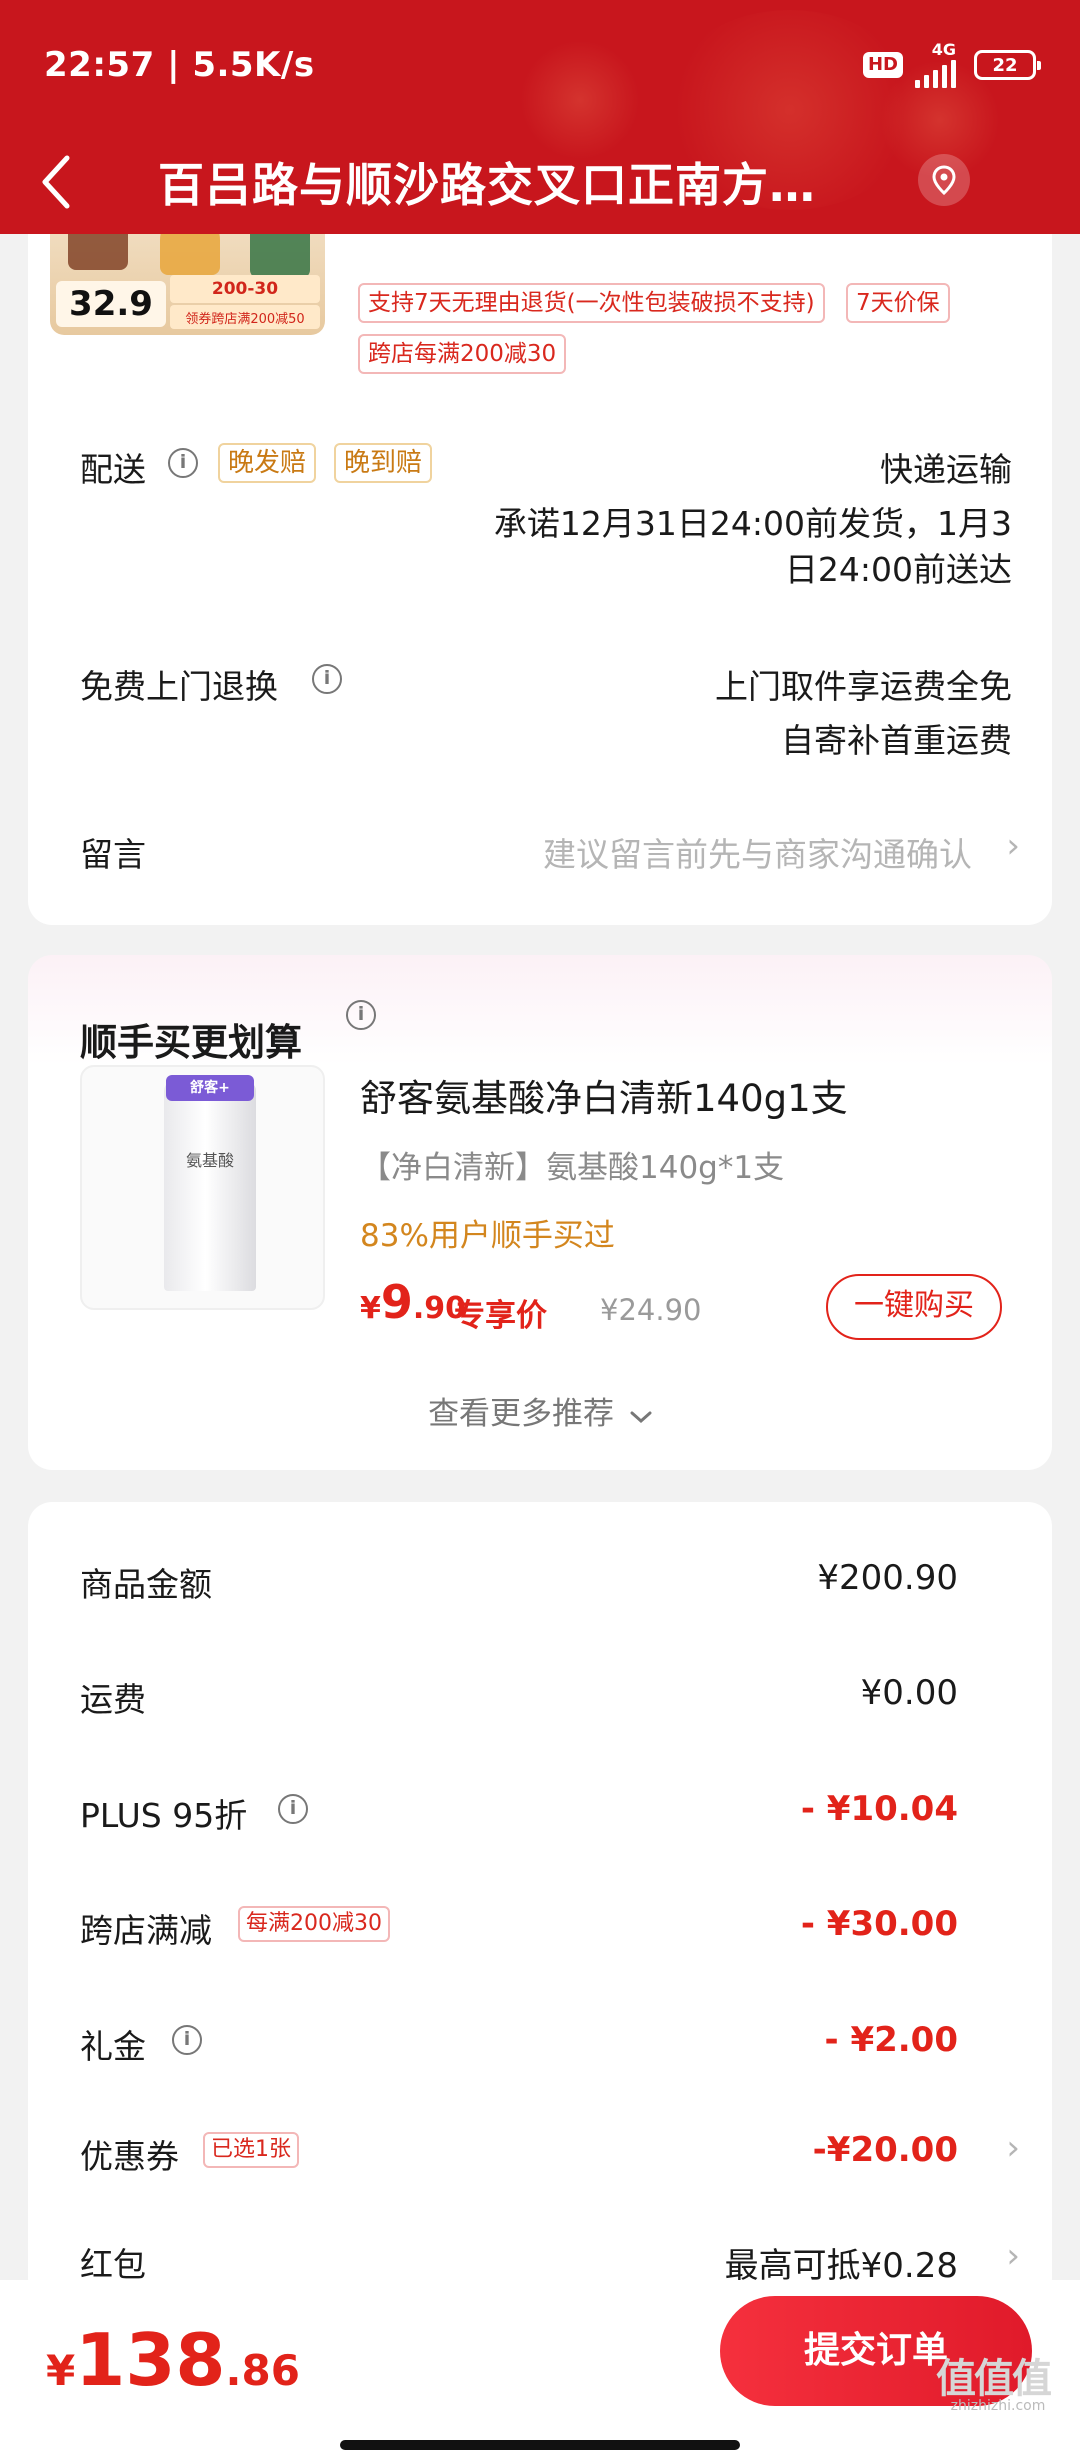 The image size is (1080, 2460). I want to click on battery-level: 22, so click(1005, 65).